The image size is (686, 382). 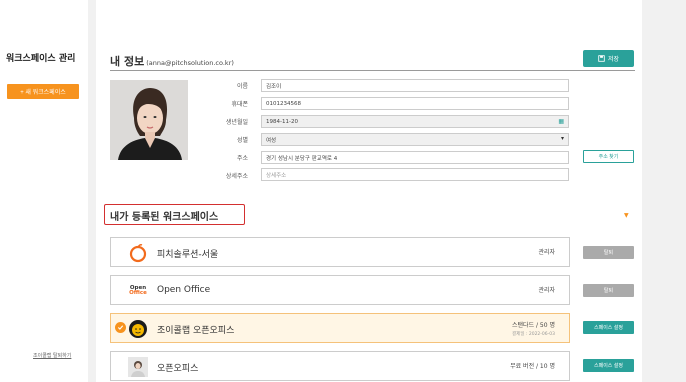 What do you see at coordinates (138, 253) in the screenshot?
I see `apple-logo-icon` at bounding box center [138, 253].